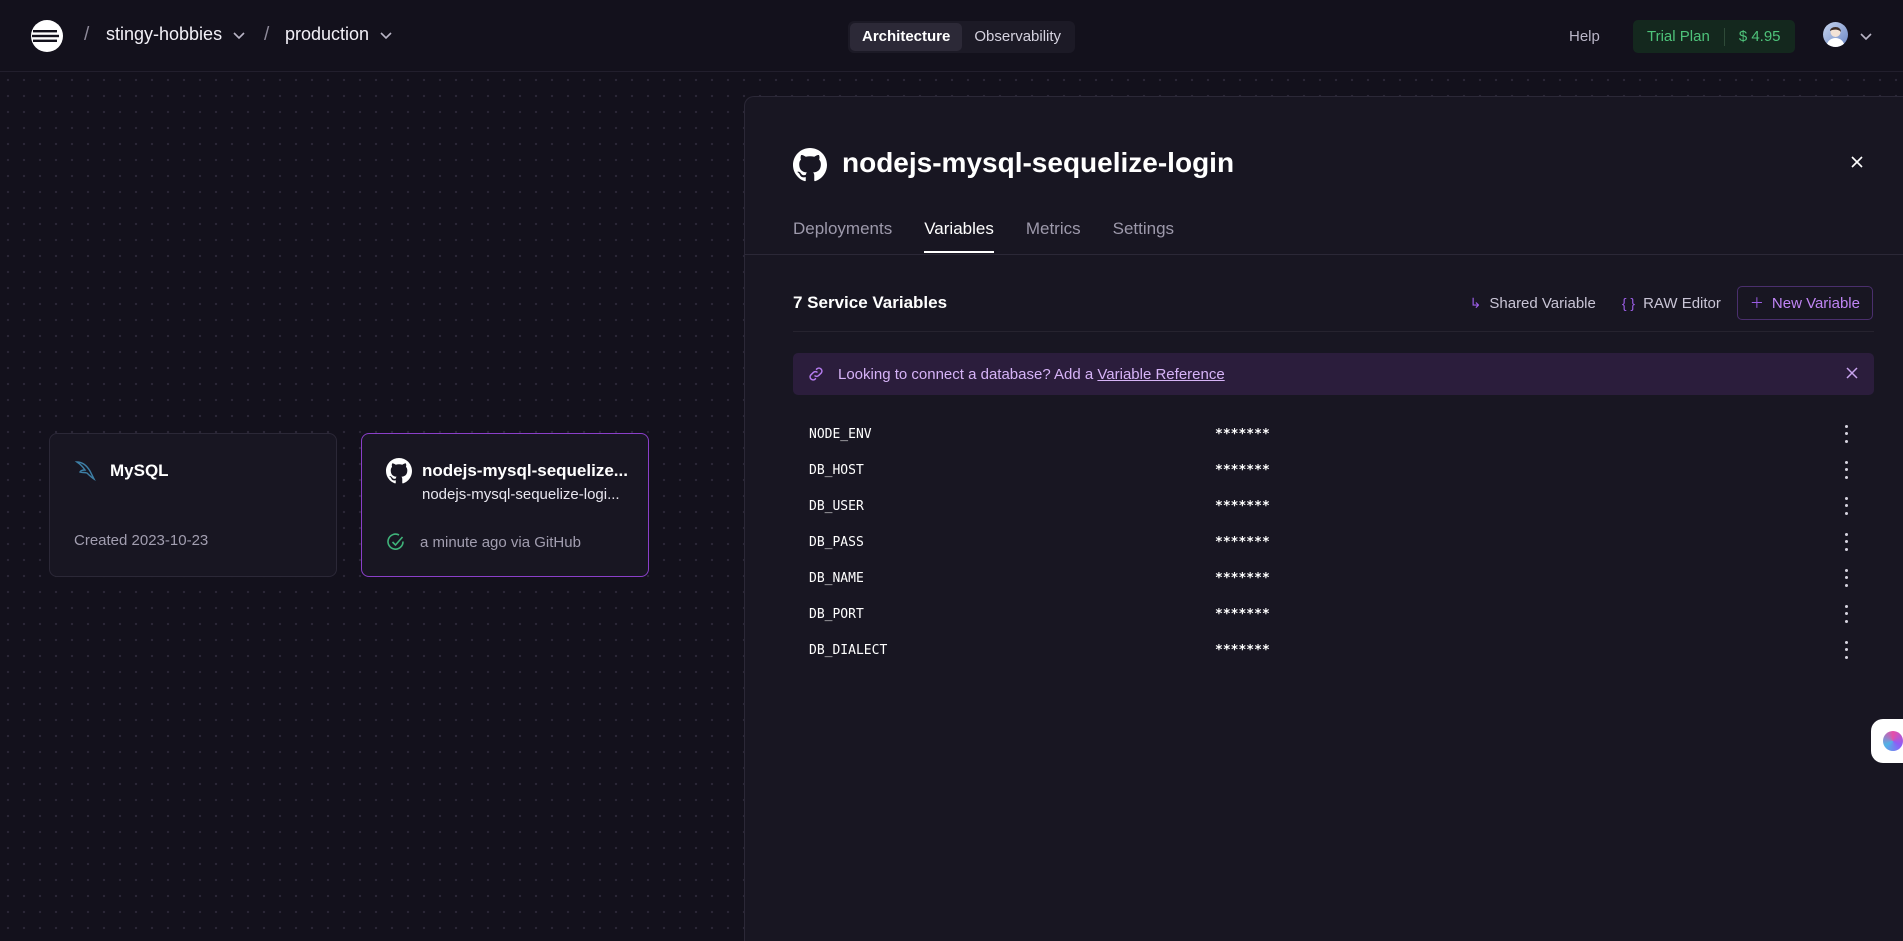 This screenshot has height=941, width=1903. I want to click on service-card-mysql: MySQL Created 2023-10-23, so click(193, 505).